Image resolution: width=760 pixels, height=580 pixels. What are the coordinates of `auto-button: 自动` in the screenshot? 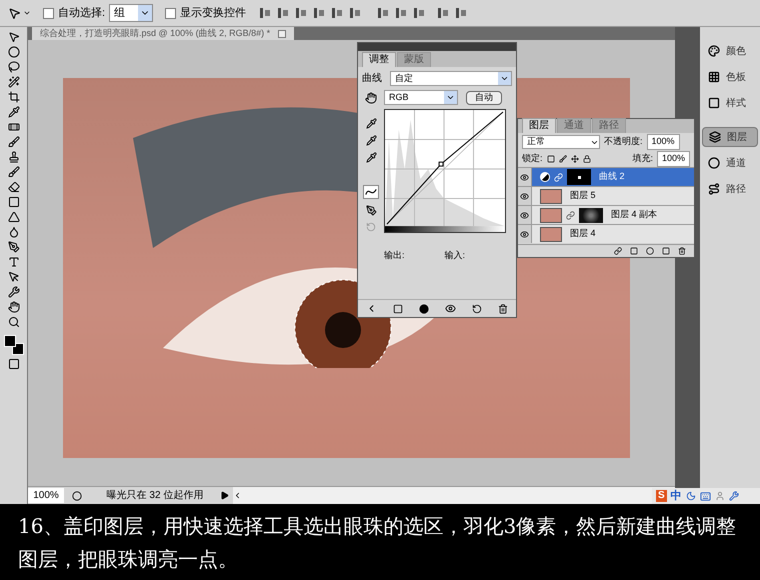 It's located at (484, 97).